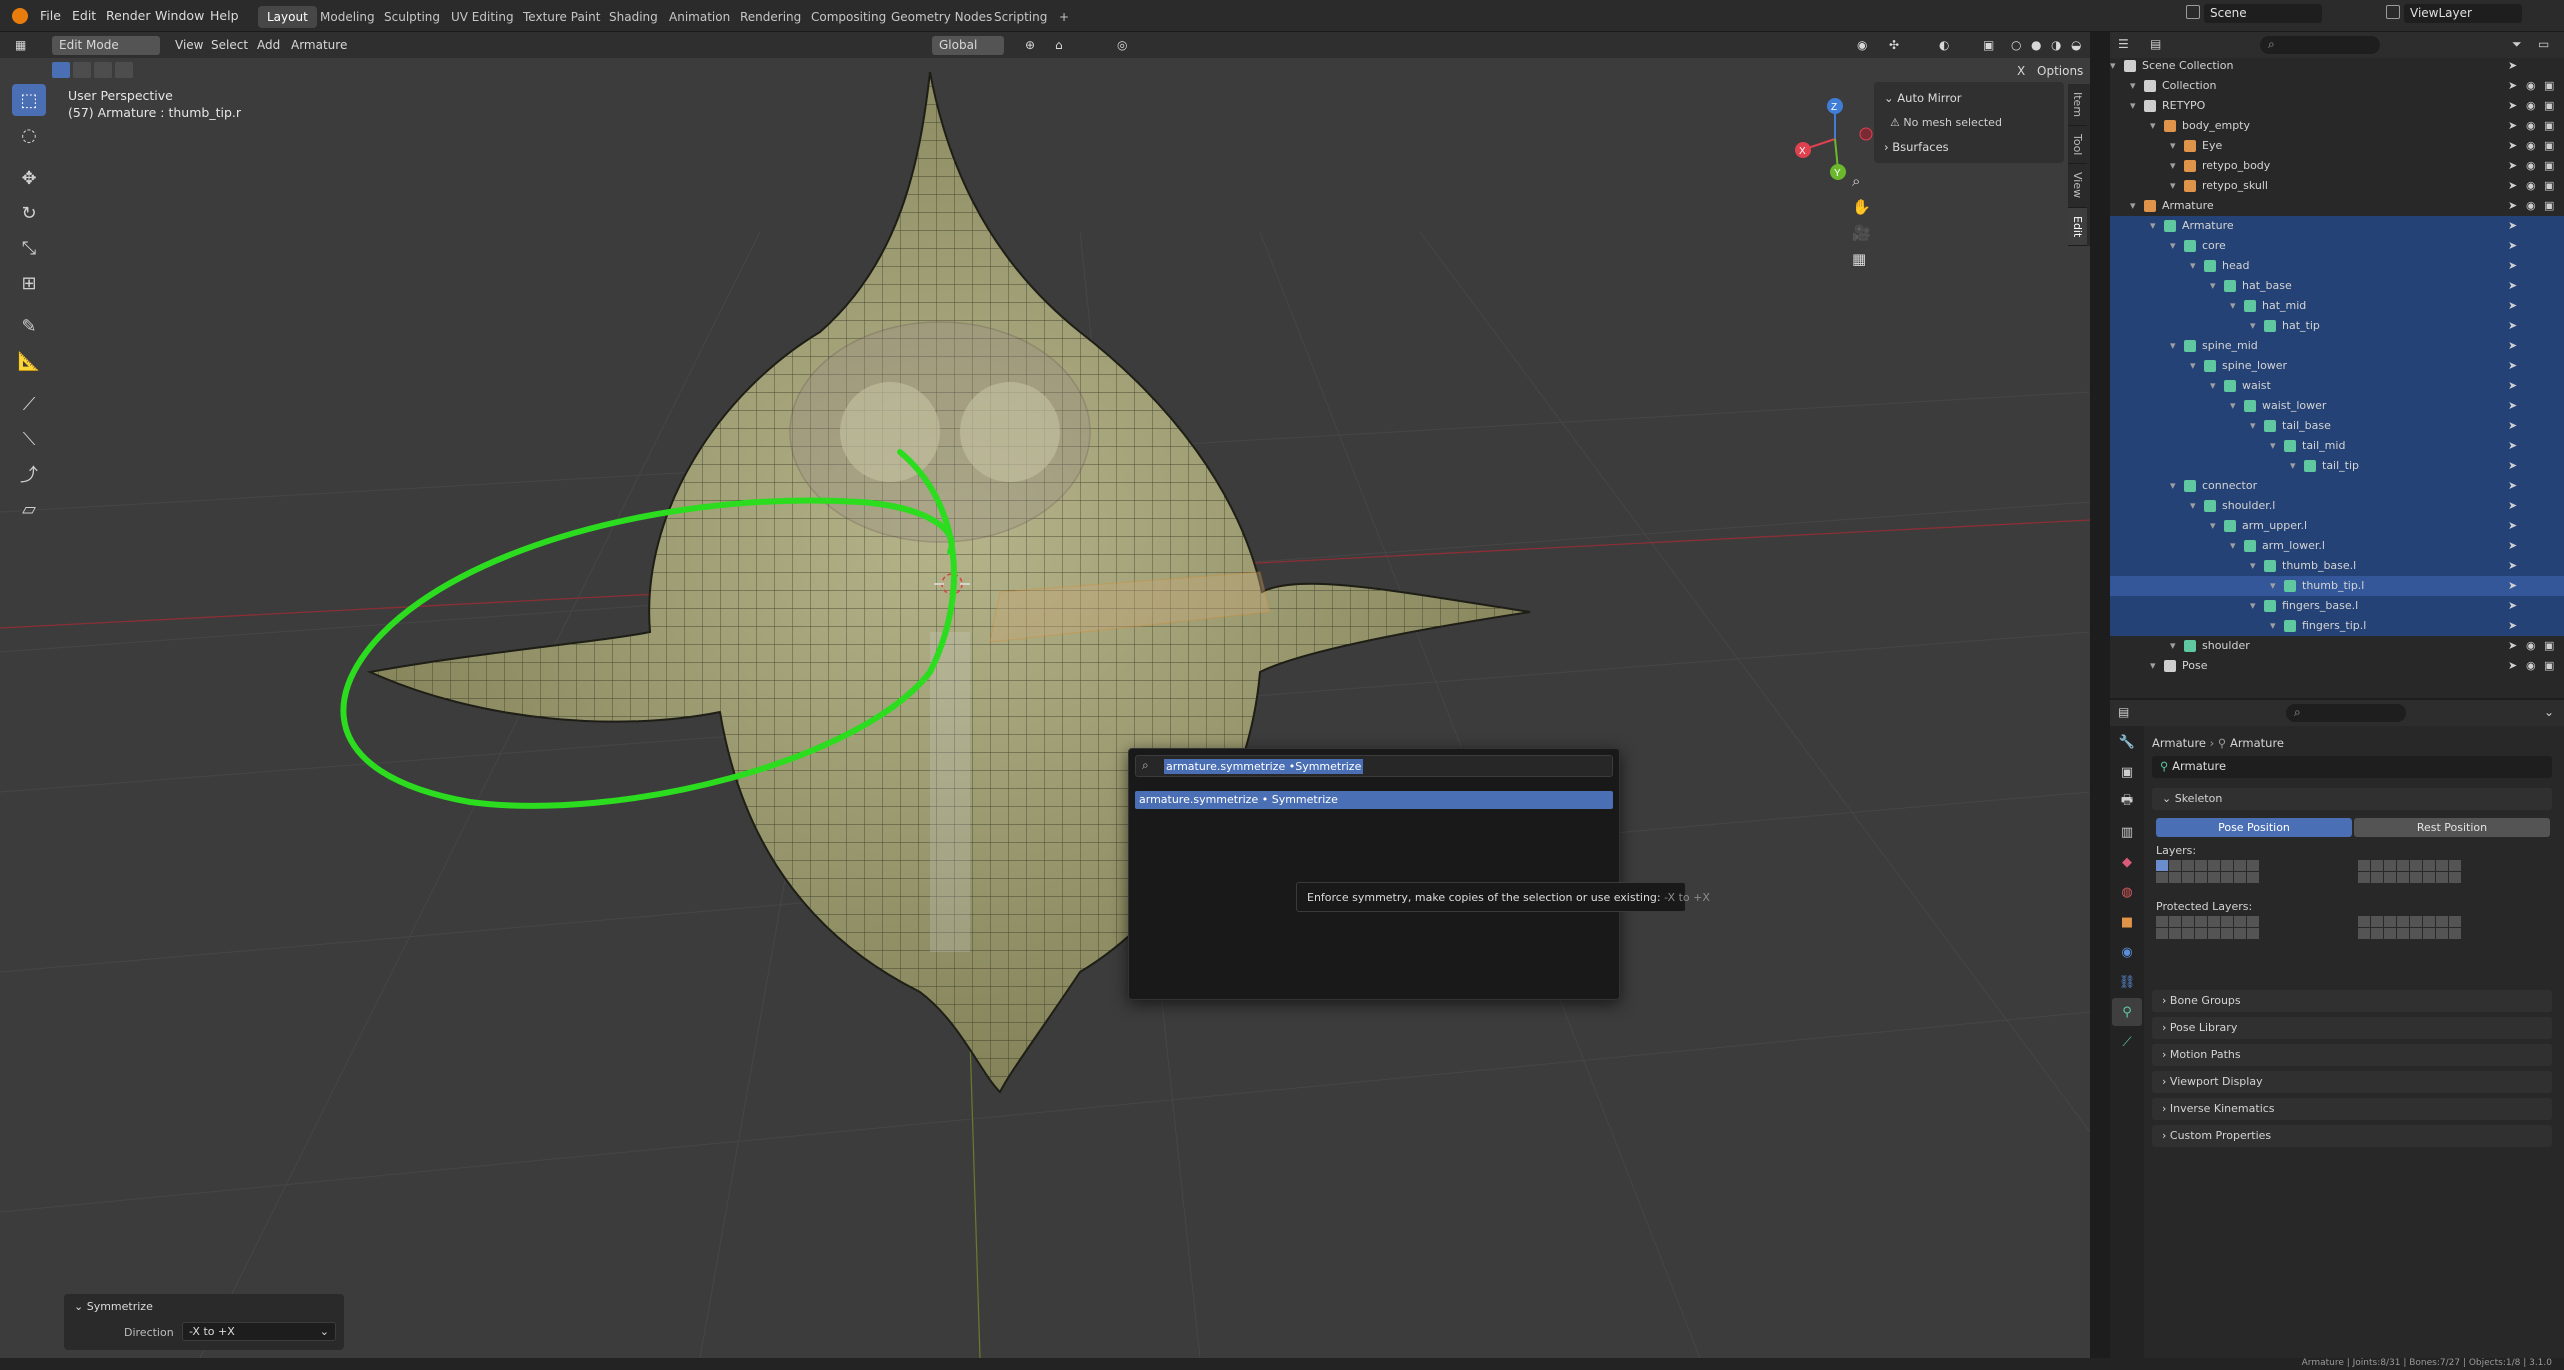  I want to click on outliner-row: ▾ tail_base ➤, so click(2337, 426).